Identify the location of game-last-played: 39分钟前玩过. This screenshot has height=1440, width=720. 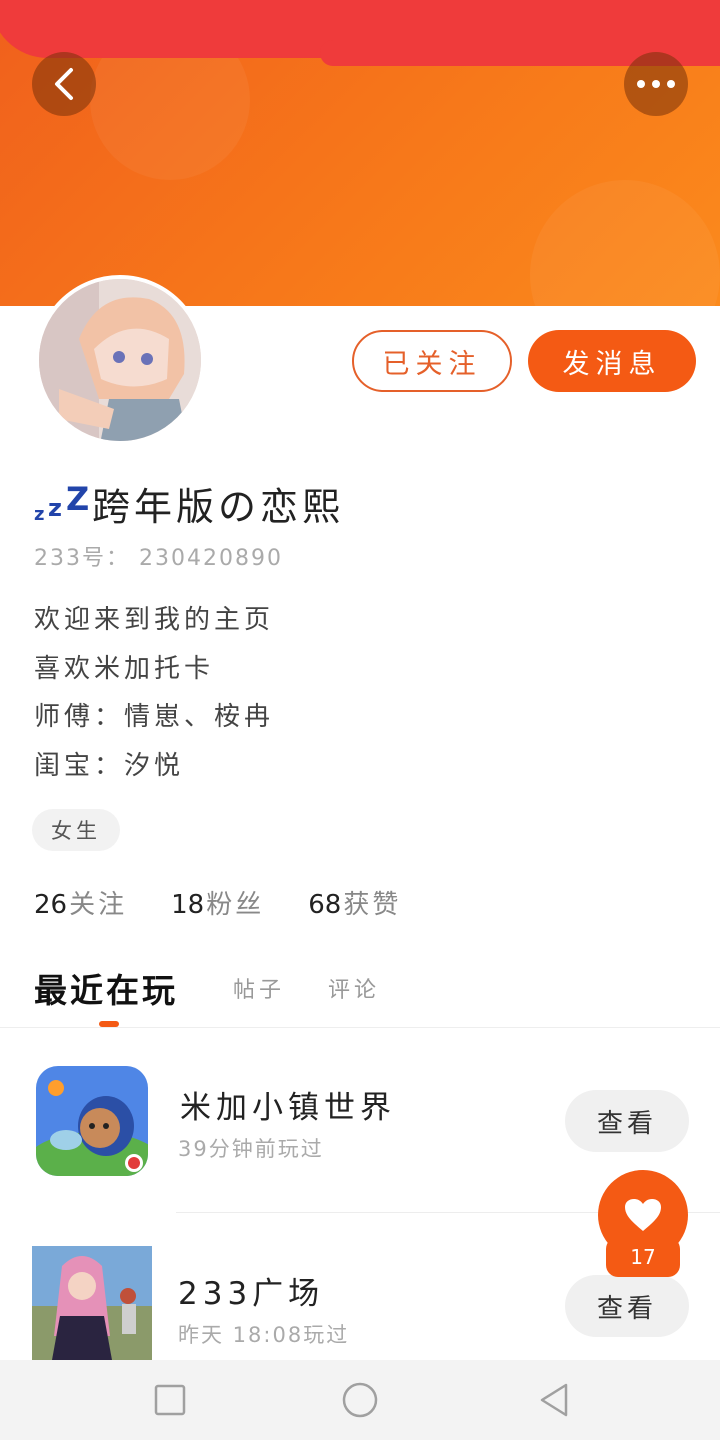
(251, 1149).